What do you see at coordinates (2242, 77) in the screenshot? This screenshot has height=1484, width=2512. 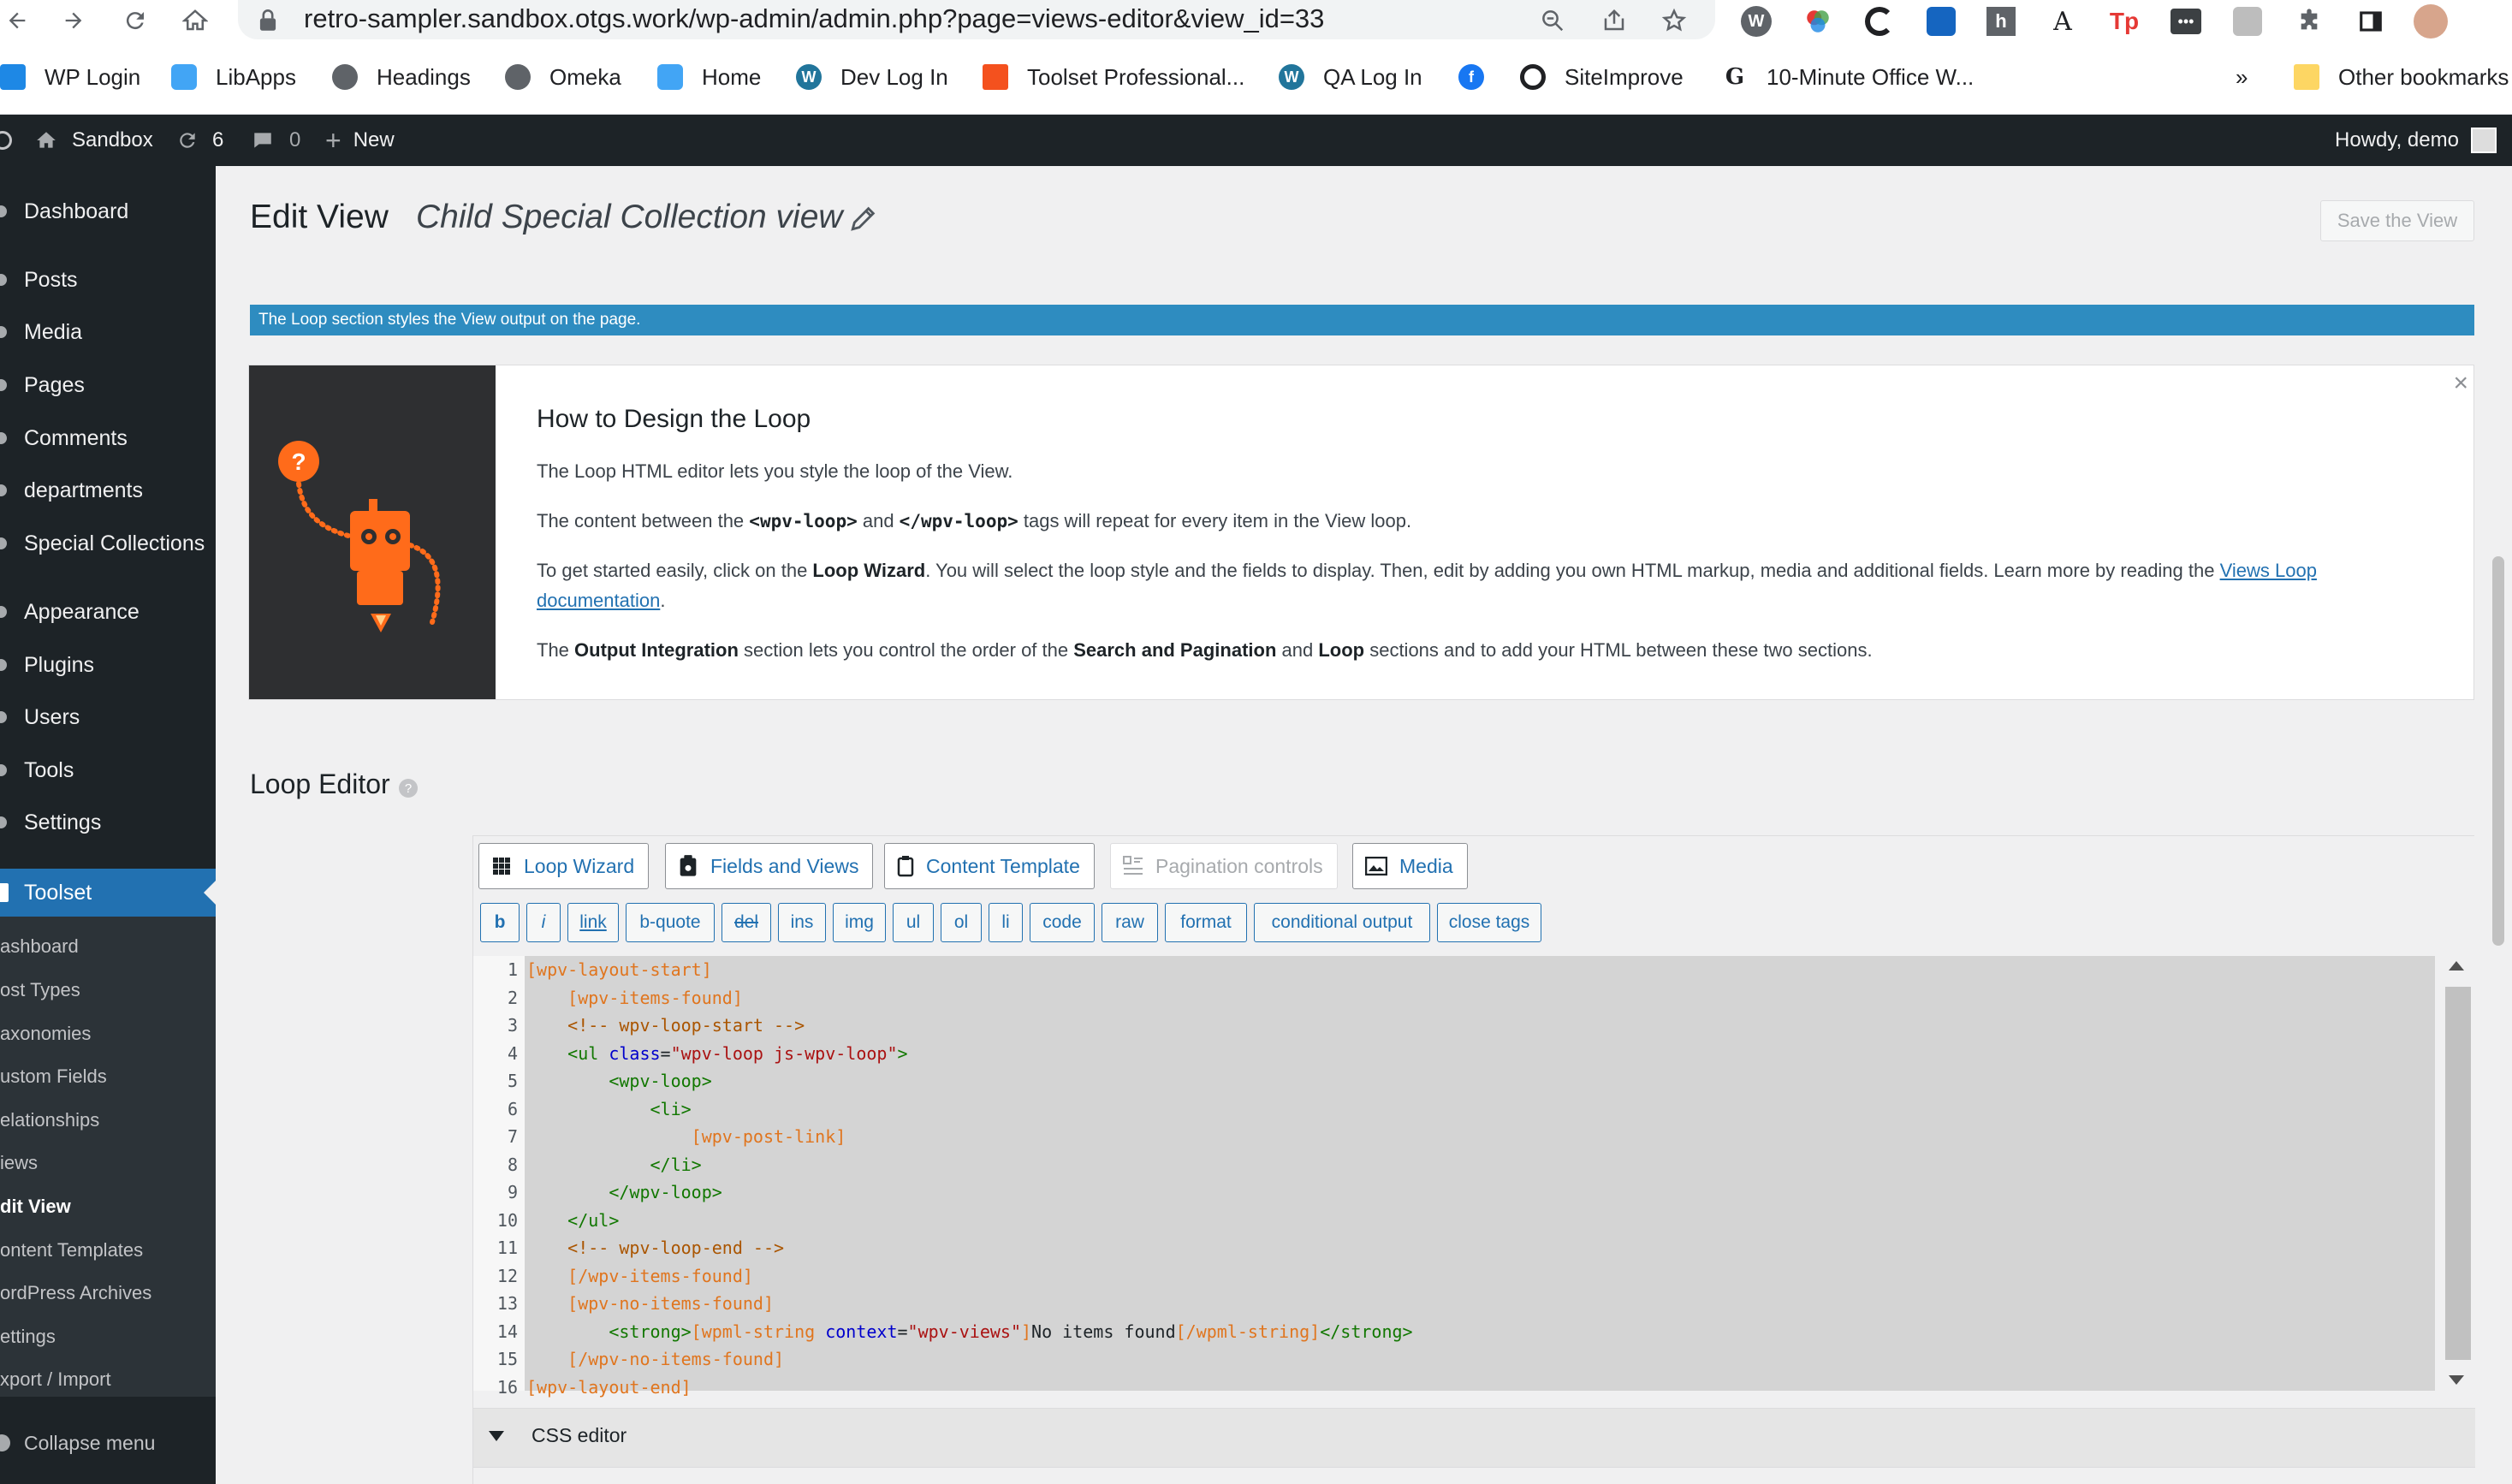 I see `bookmarks-overflow-button: »` at bounding box center [2242, 77].